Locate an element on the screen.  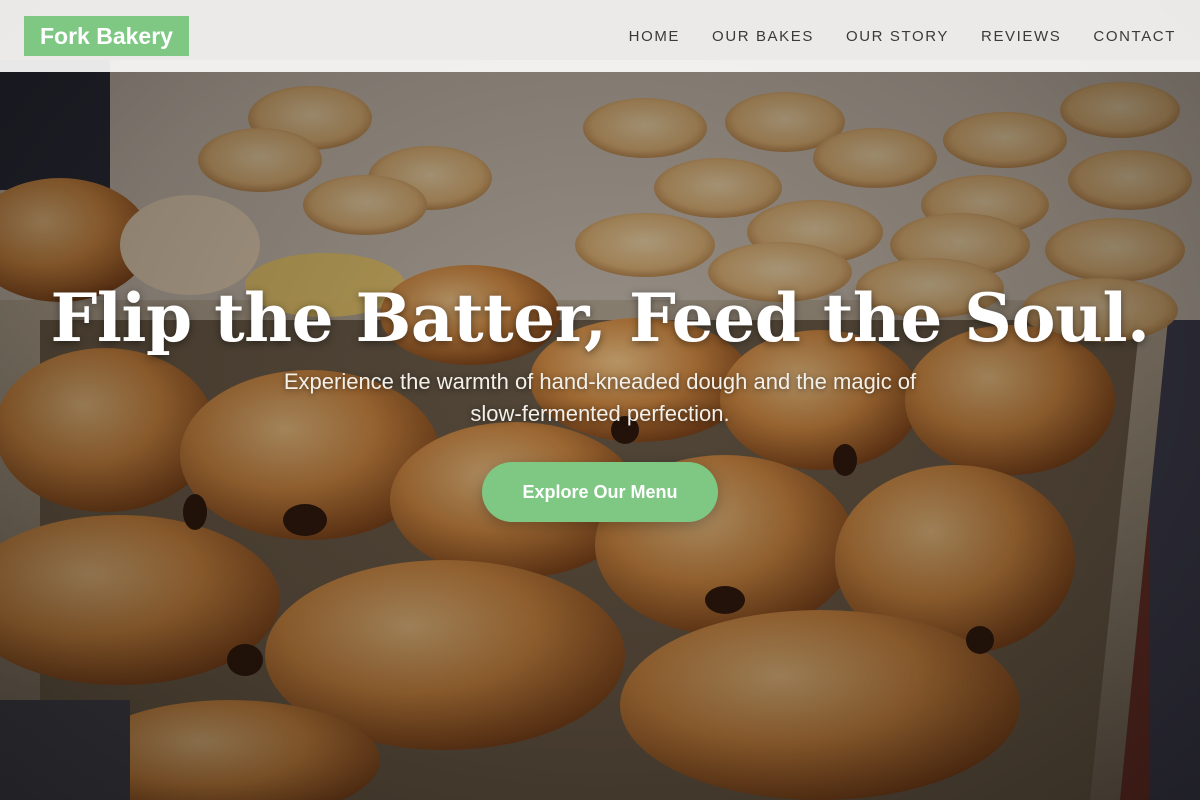
nav-link-home: HOME is located at coordinates (654, 36).